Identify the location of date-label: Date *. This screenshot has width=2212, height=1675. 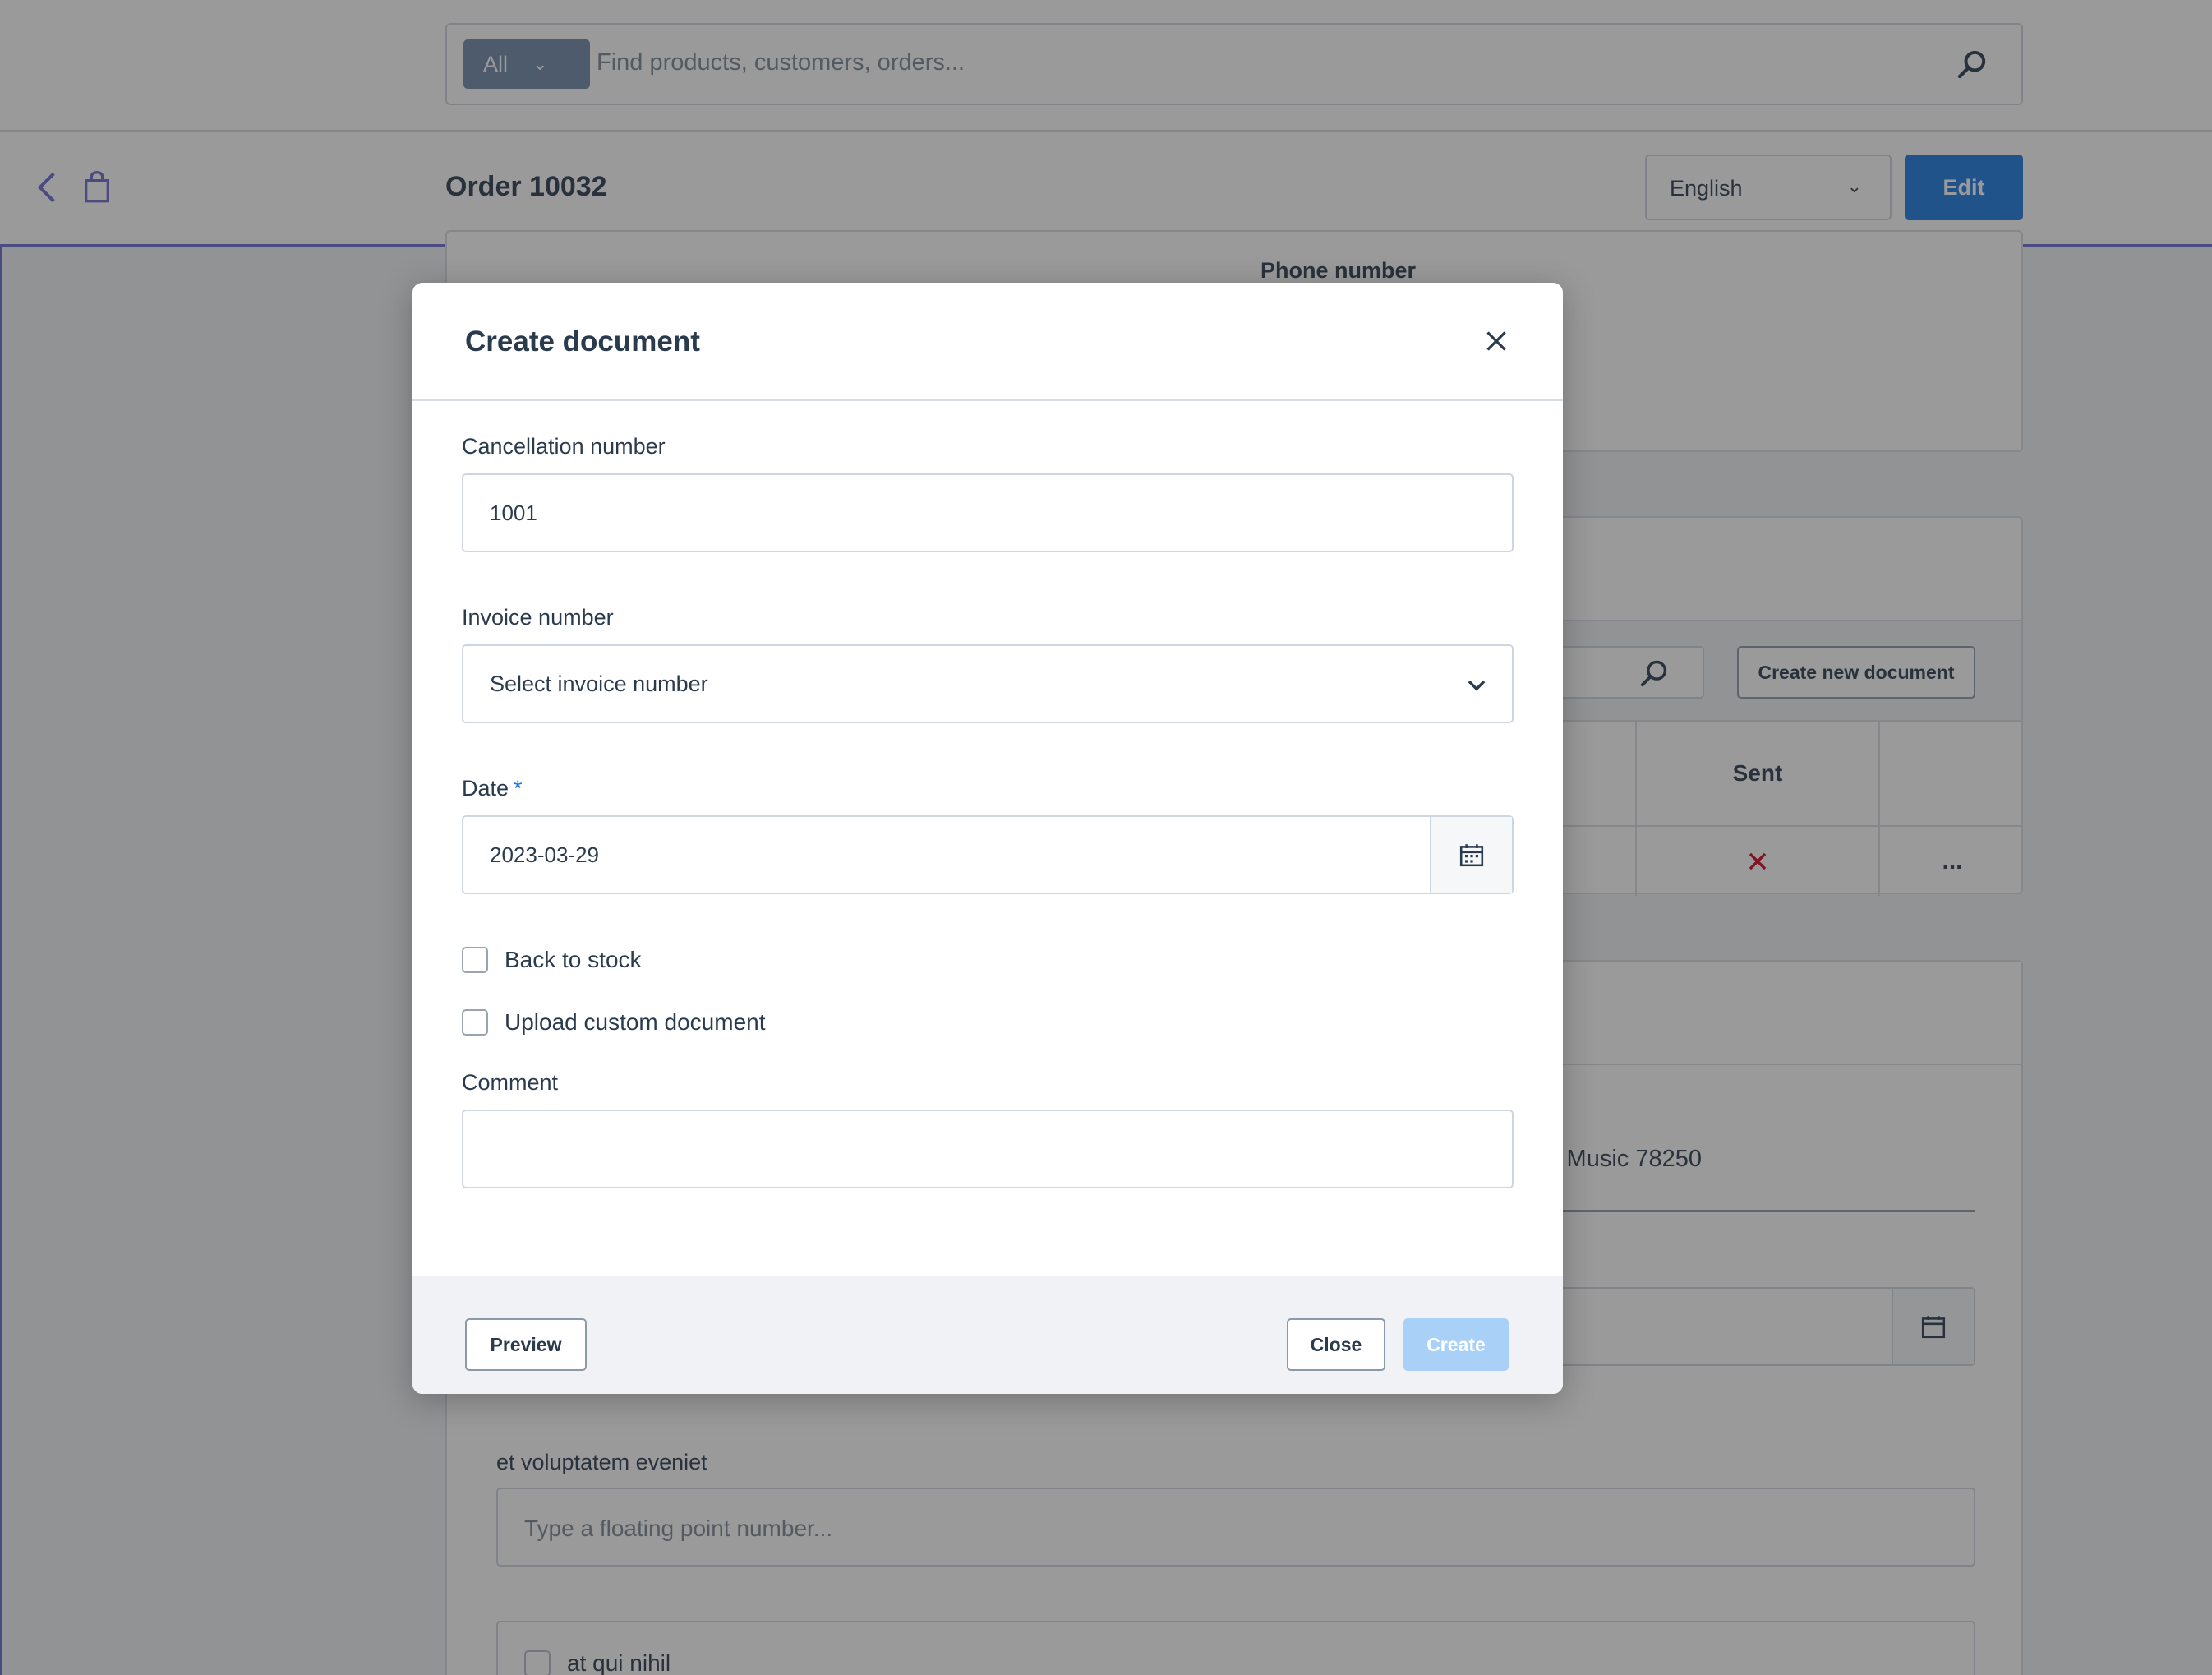
(492, 788).